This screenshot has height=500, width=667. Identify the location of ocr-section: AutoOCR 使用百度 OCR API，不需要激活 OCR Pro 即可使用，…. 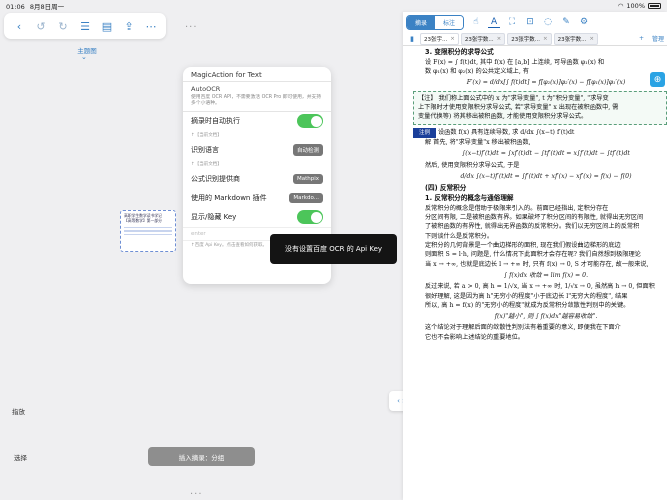
(257, 96).